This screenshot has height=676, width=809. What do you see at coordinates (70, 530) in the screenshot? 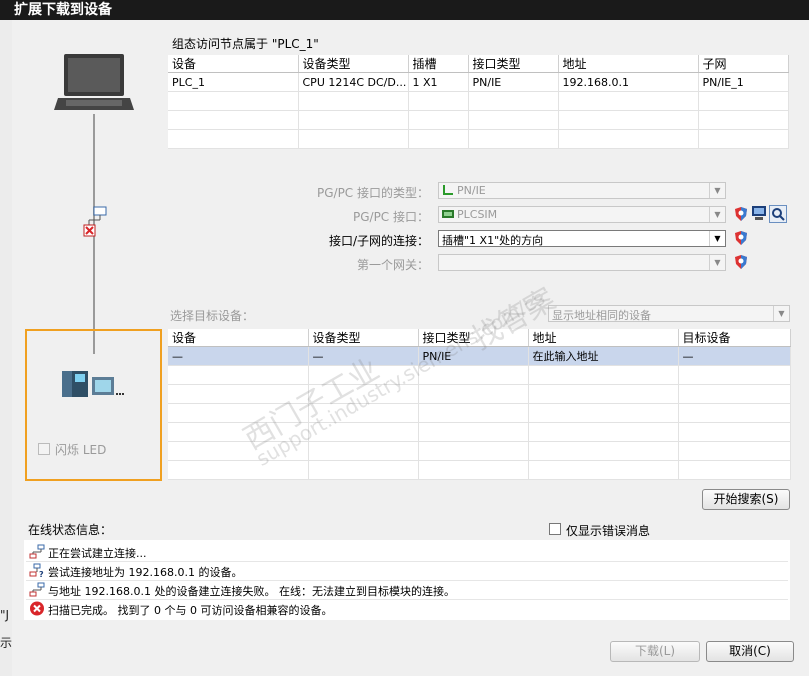
I see `status-title: 在线状态信息：` at bounding box center [70, 530].